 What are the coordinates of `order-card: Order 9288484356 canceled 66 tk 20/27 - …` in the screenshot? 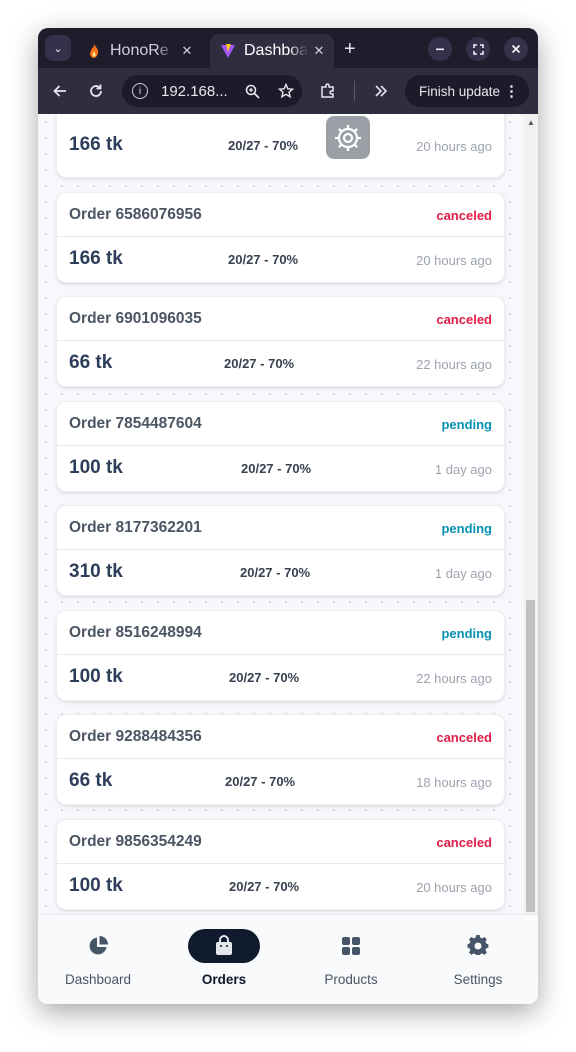 It's located at (280, 759).